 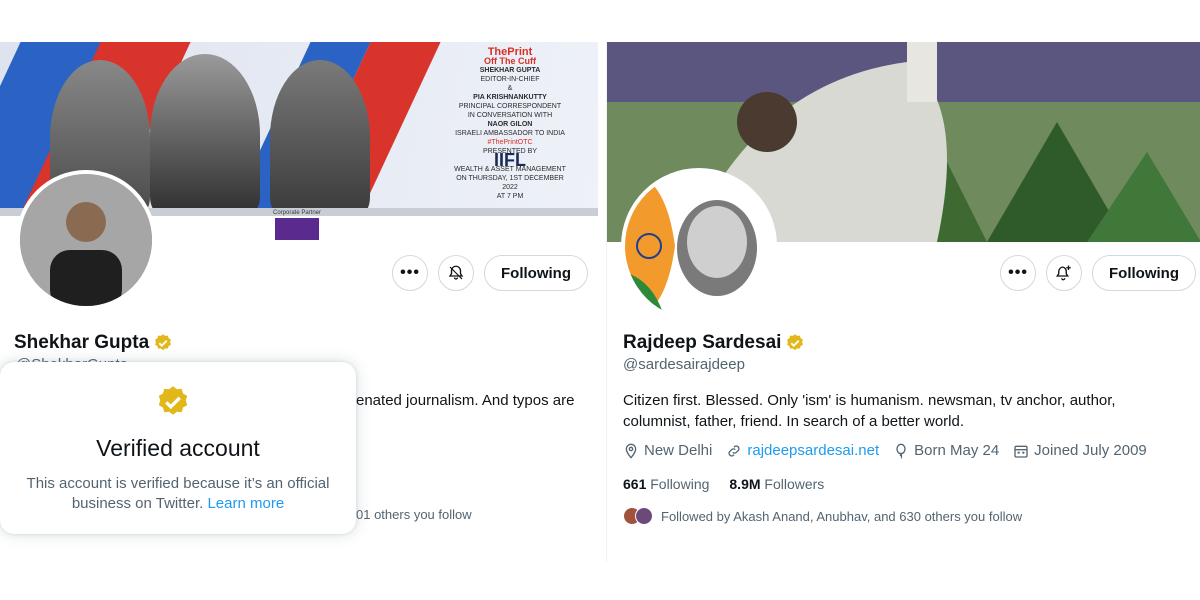 I want to click on verified-badge-large-icon, so click(x=173, y=400).